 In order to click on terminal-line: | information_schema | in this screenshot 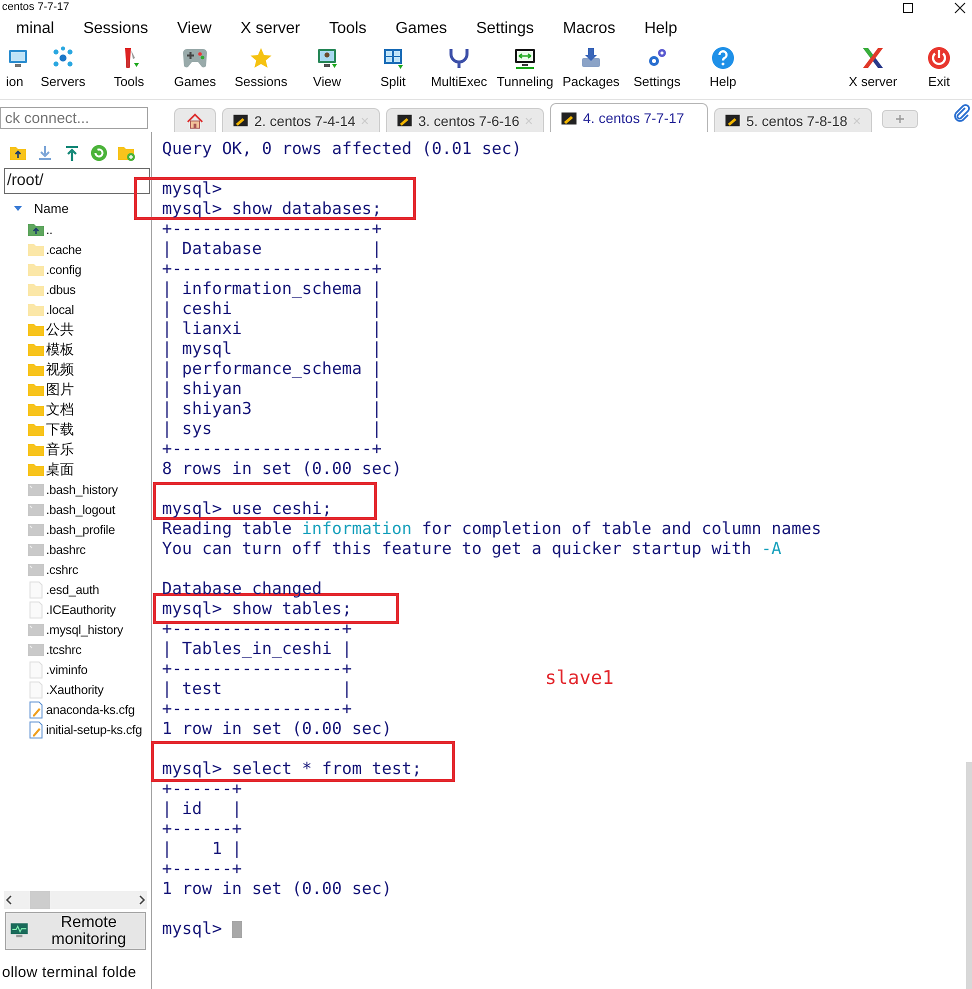, I will do `click(272, 289)`.